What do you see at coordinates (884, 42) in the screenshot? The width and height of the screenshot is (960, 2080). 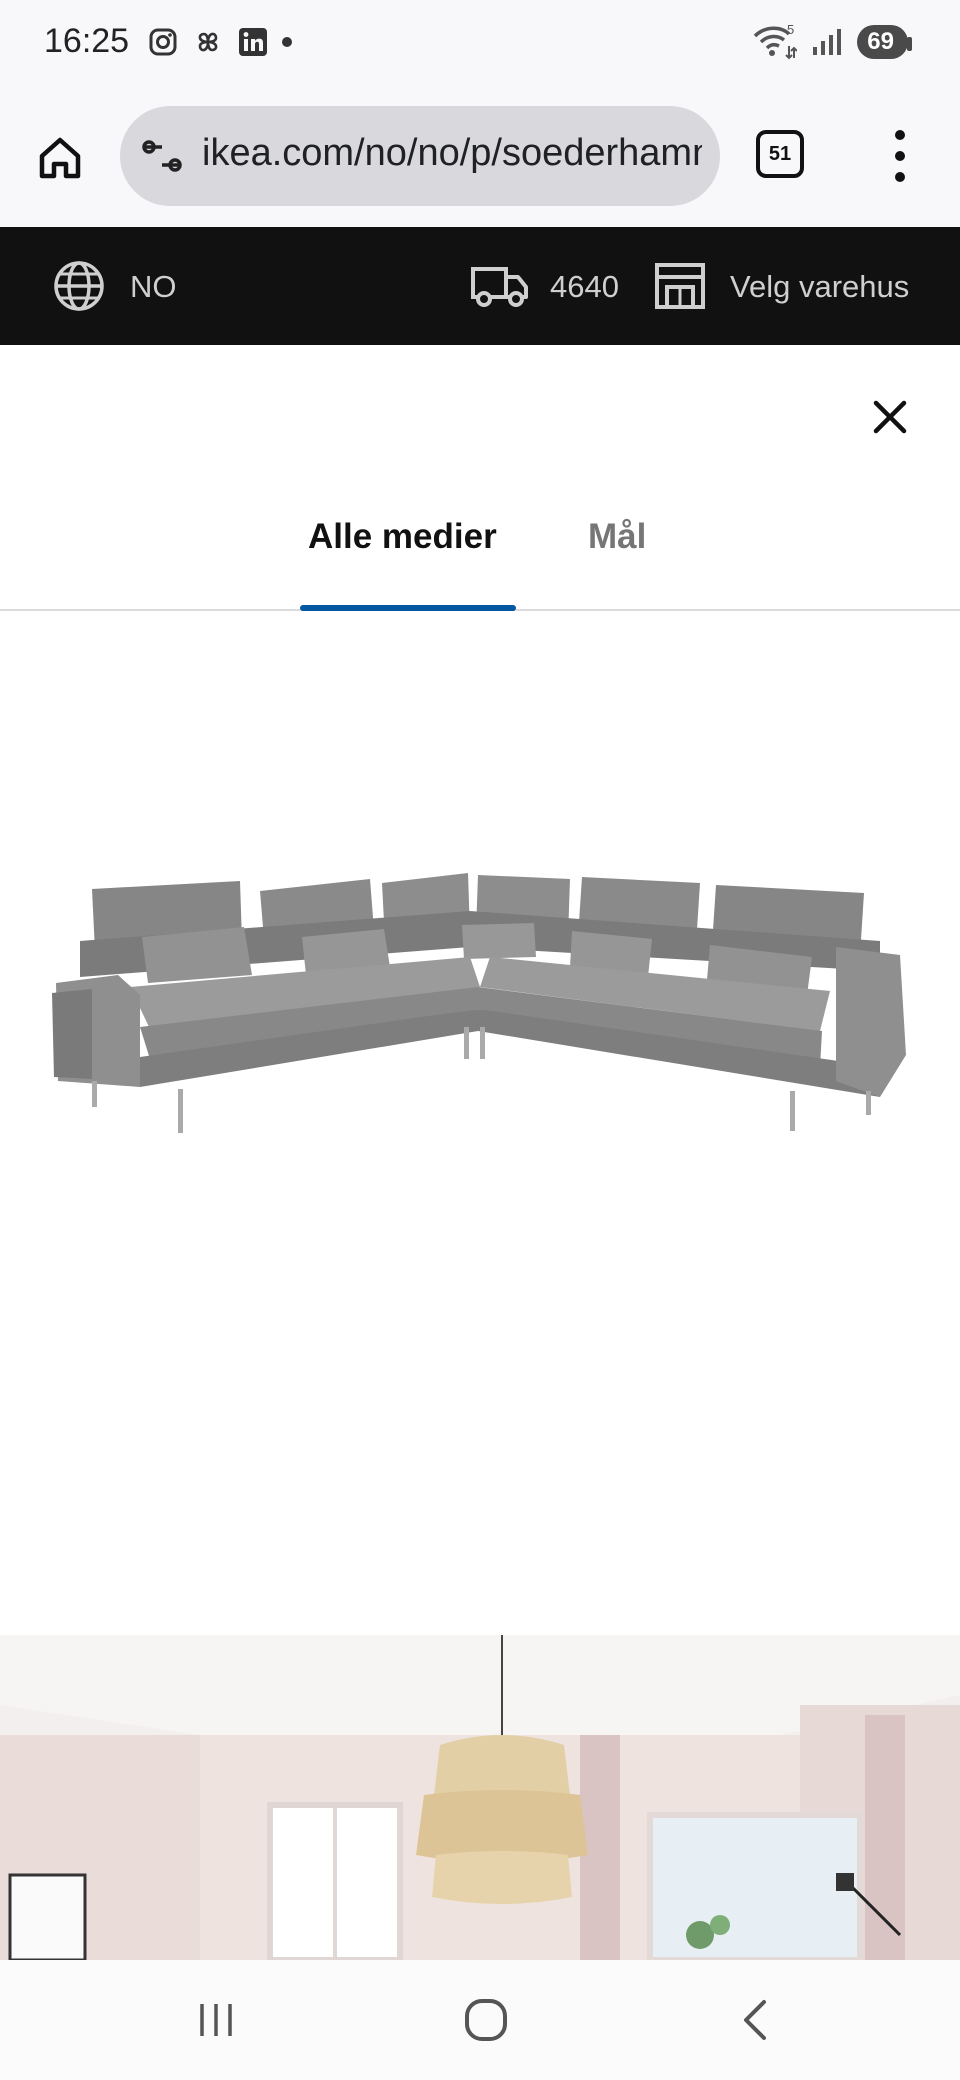 I see `battery-indicator: 69` at bounding box center [884, 42].